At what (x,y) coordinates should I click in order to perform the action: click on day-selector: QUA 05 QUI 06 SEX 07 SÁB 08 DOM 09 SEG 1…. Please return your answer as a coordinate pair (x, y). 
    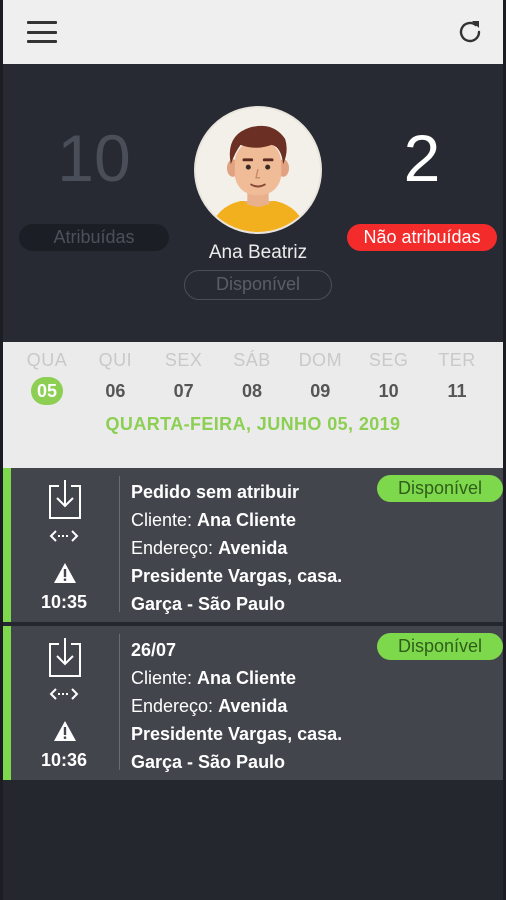
    Looking at the image, I should click on (252, 377).